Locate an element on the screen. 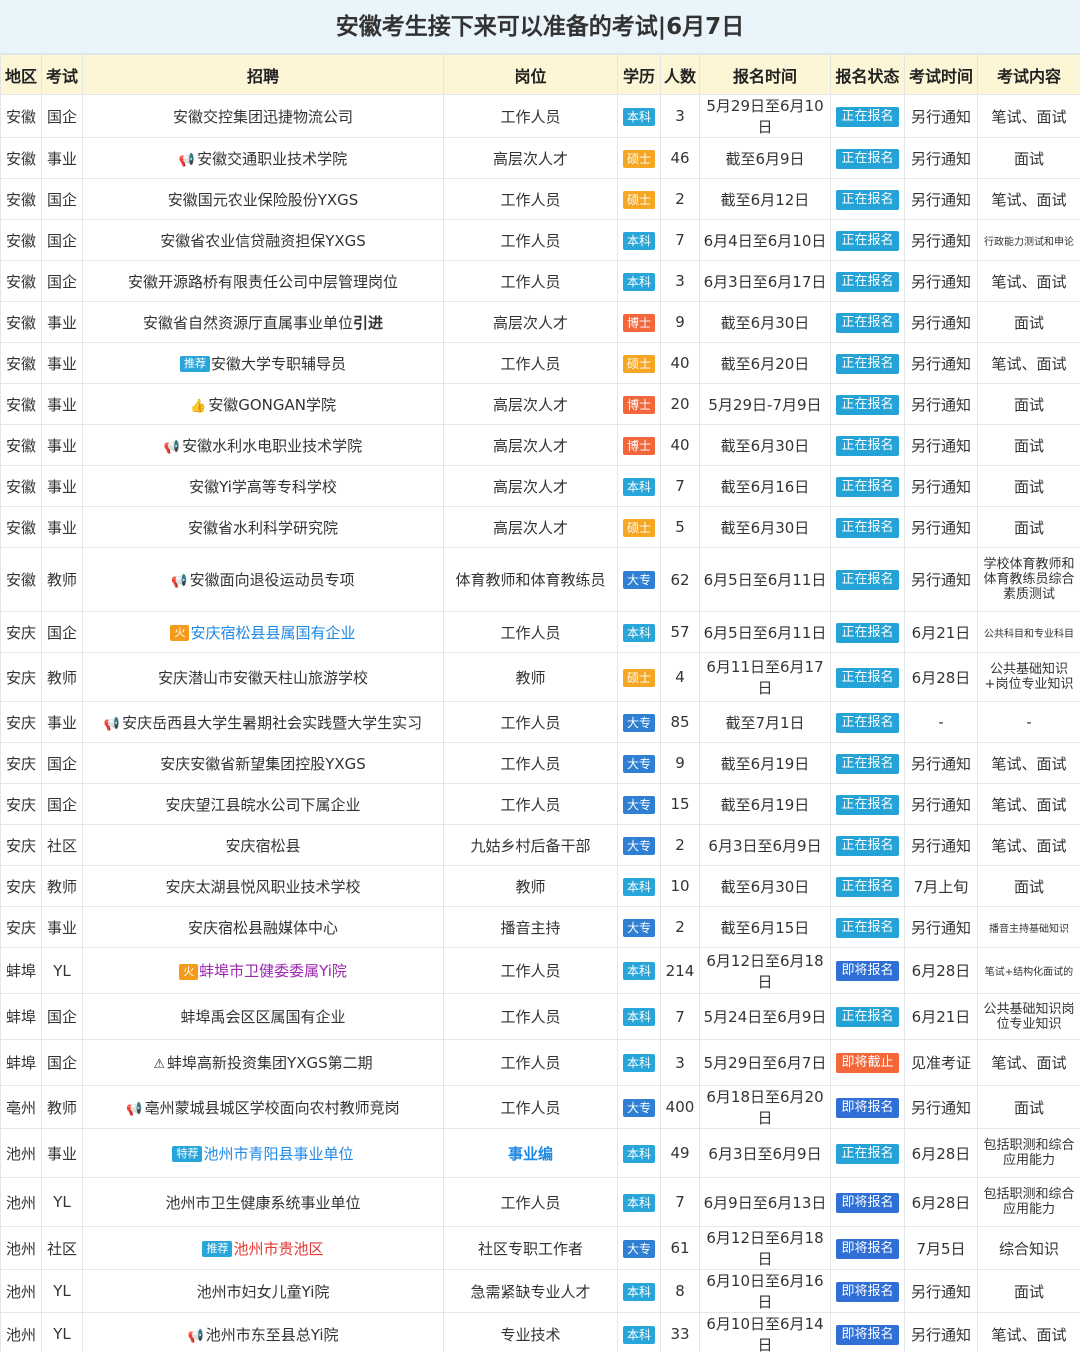  org-cell: 安庆潜山市安徽天柱山旅游学校 is located at coordinates (263, 677).